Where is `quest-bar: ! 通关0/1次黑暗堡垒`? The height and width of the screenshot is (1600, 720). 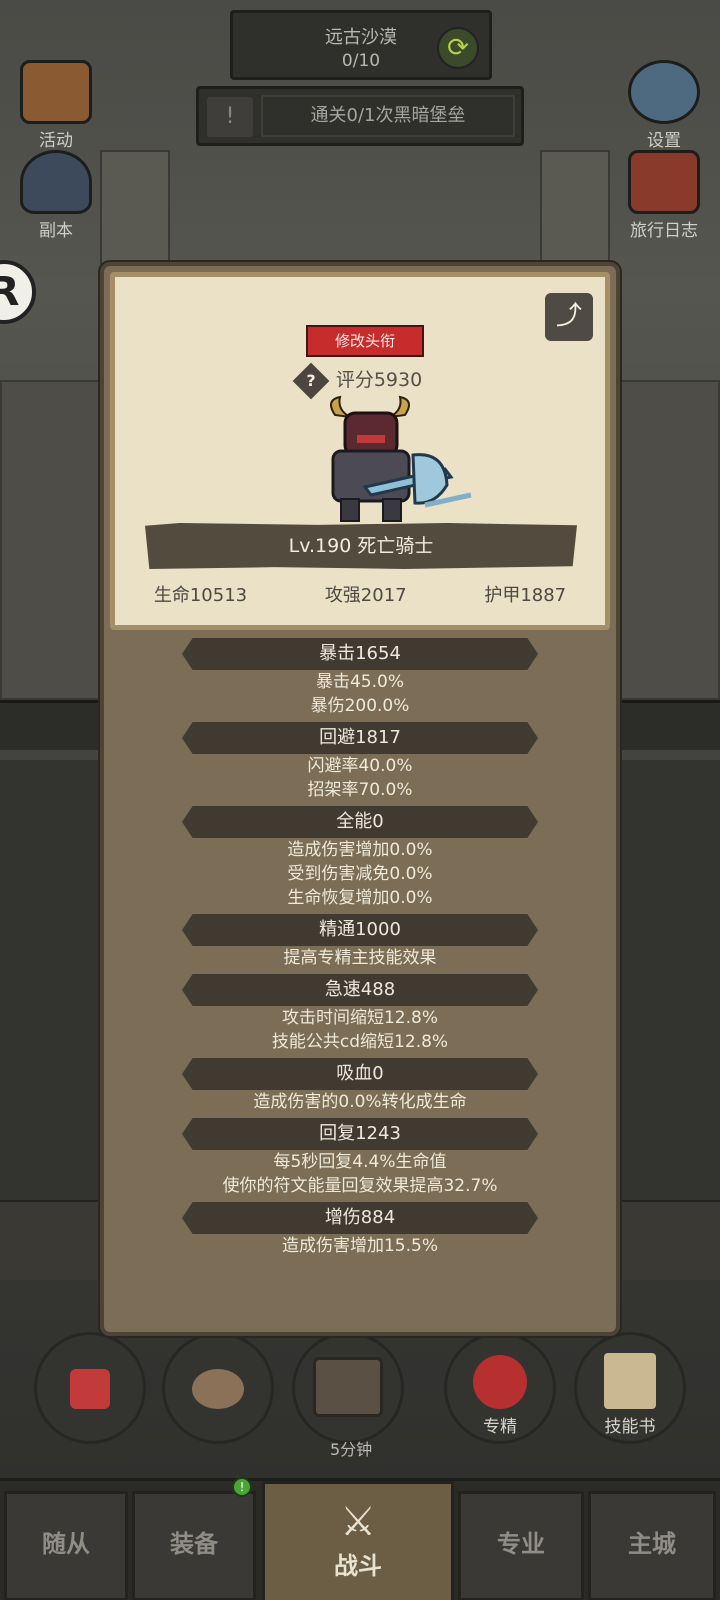 quest-bar: ! 通关0/1次黑暗堡垒 is located at coordinates (360, 116).